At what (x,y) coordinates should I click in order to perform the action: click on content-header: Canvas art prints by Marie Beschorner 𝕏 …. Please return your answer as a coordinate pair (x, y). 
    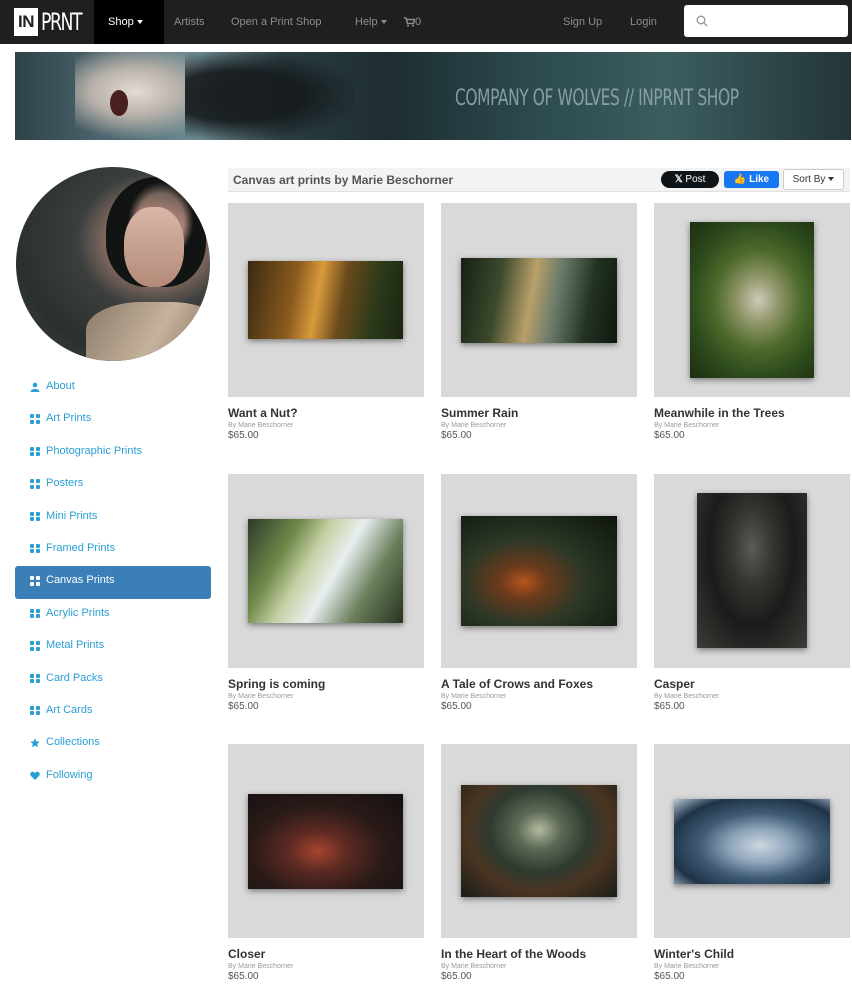
    Looking at the image, I should click on (539, 180).